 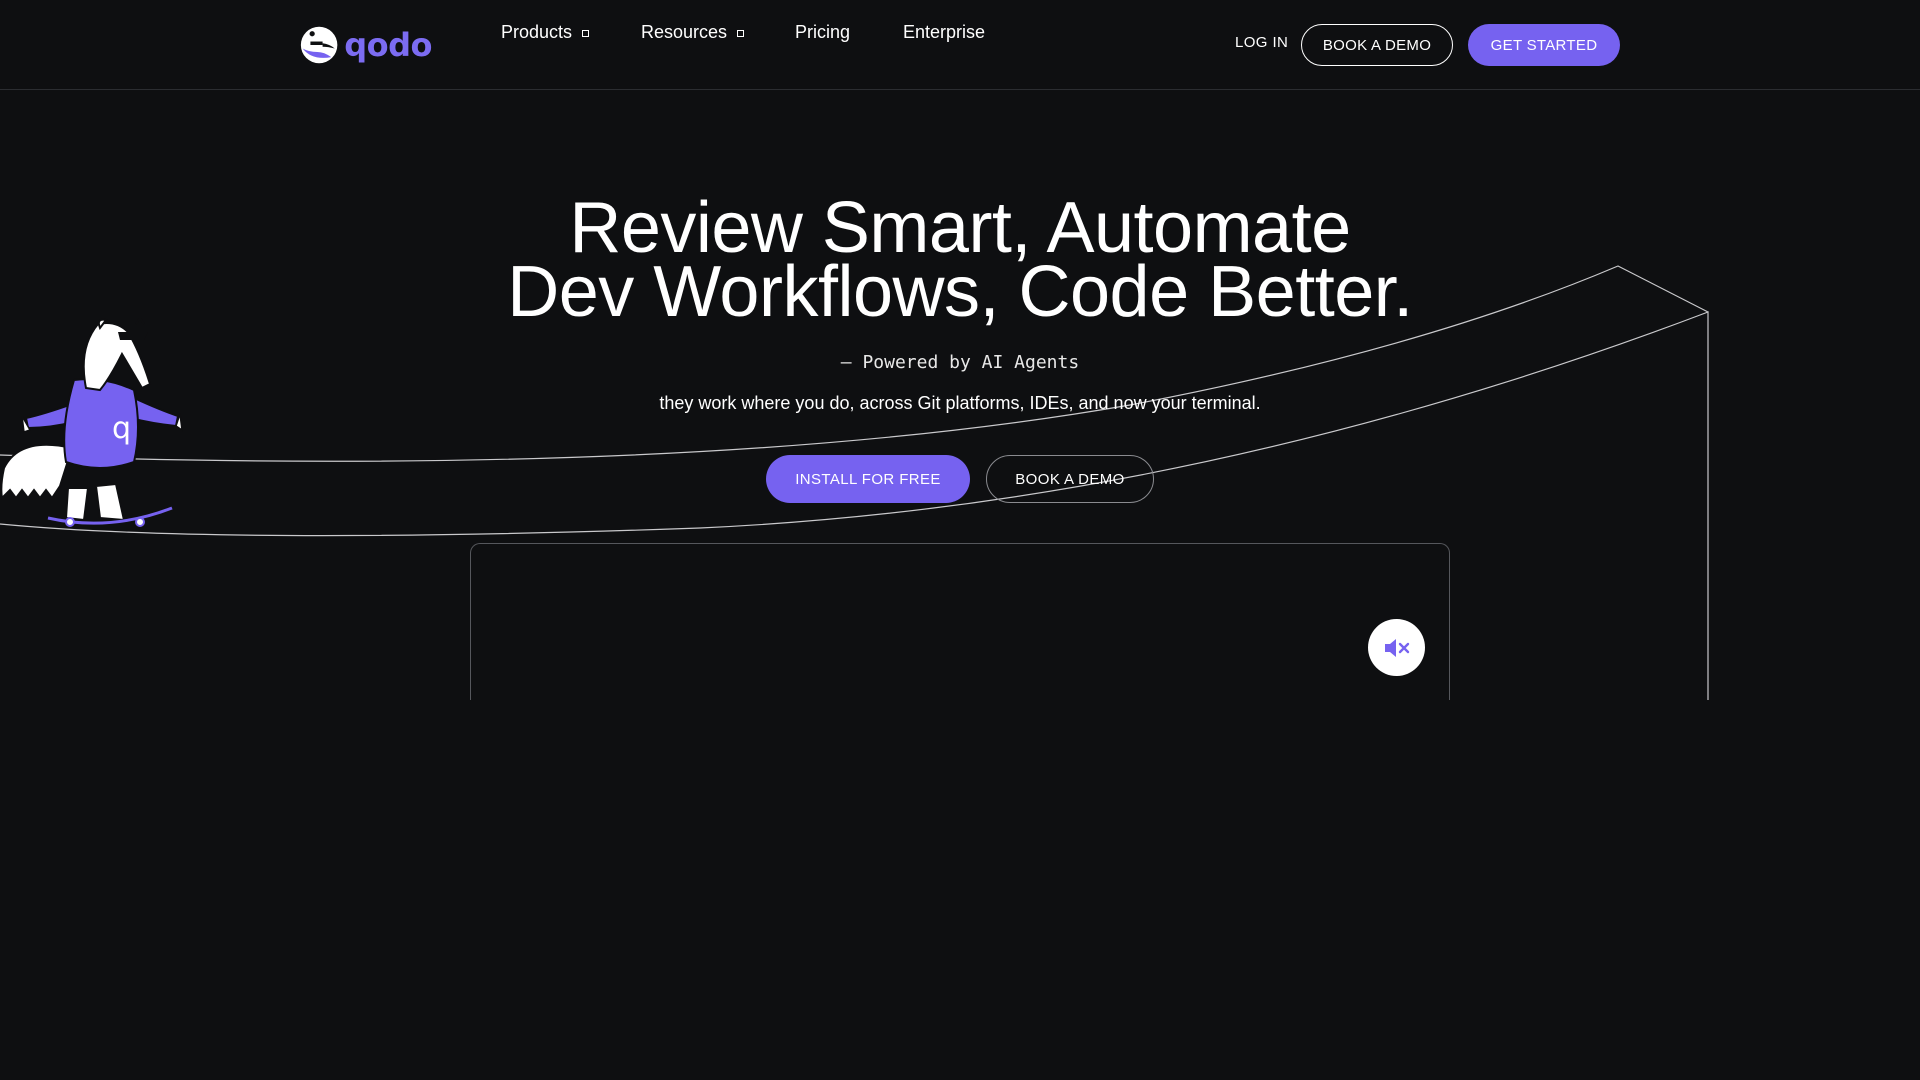 I want to click on mute-toggle-button, so click(x=1396, y=647).